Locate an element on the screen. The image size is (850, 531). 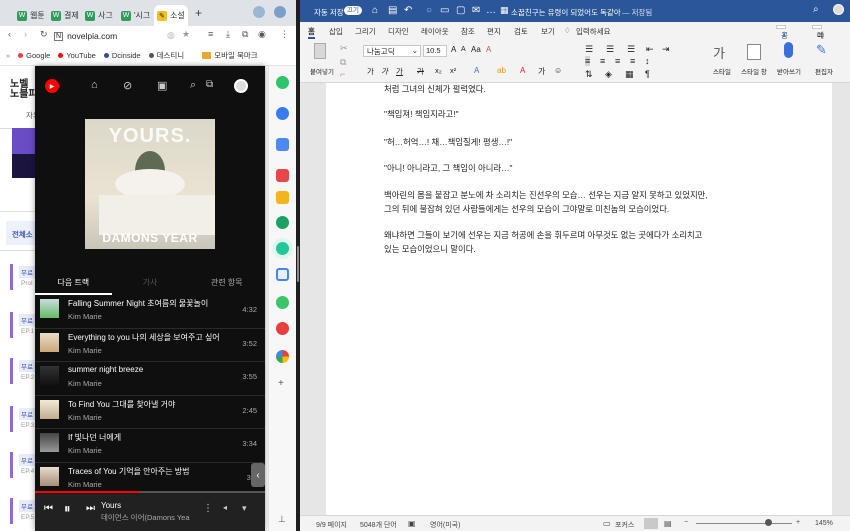
camera-icon: ◉ is located at coordinates (262, 34).